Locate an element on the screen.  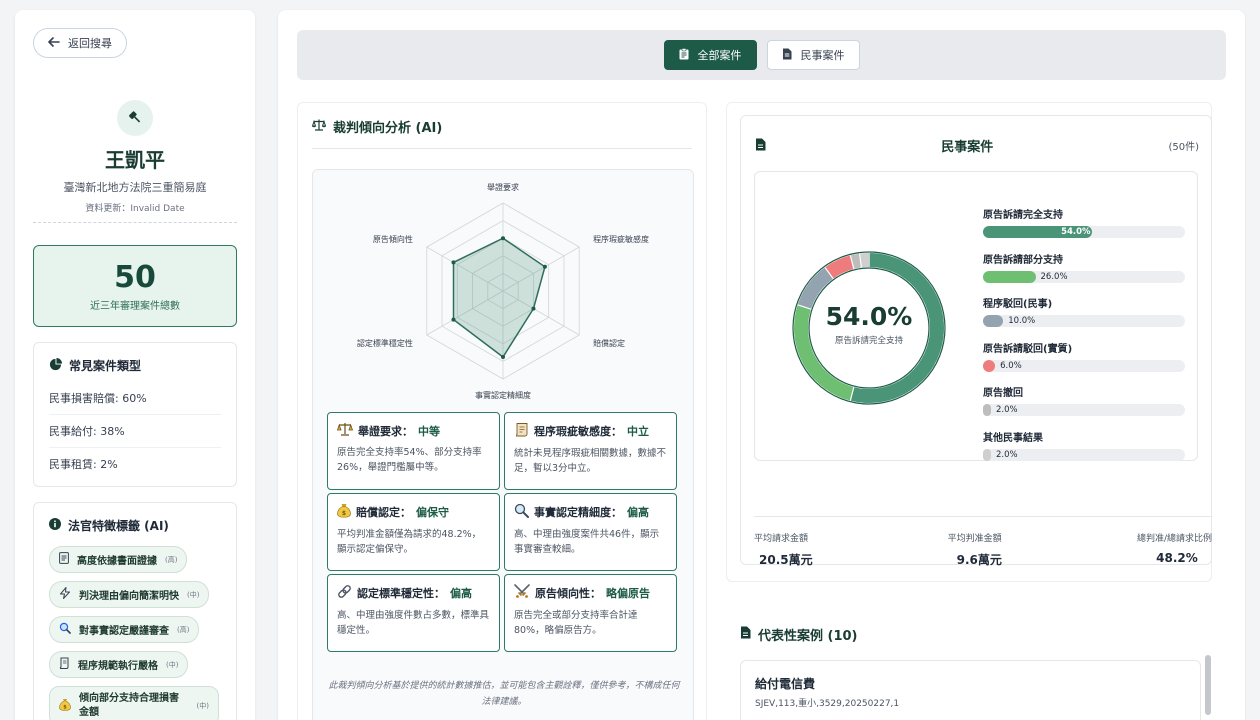
filter-civil-label: 民事案件 is located at coordinates (822, 55).